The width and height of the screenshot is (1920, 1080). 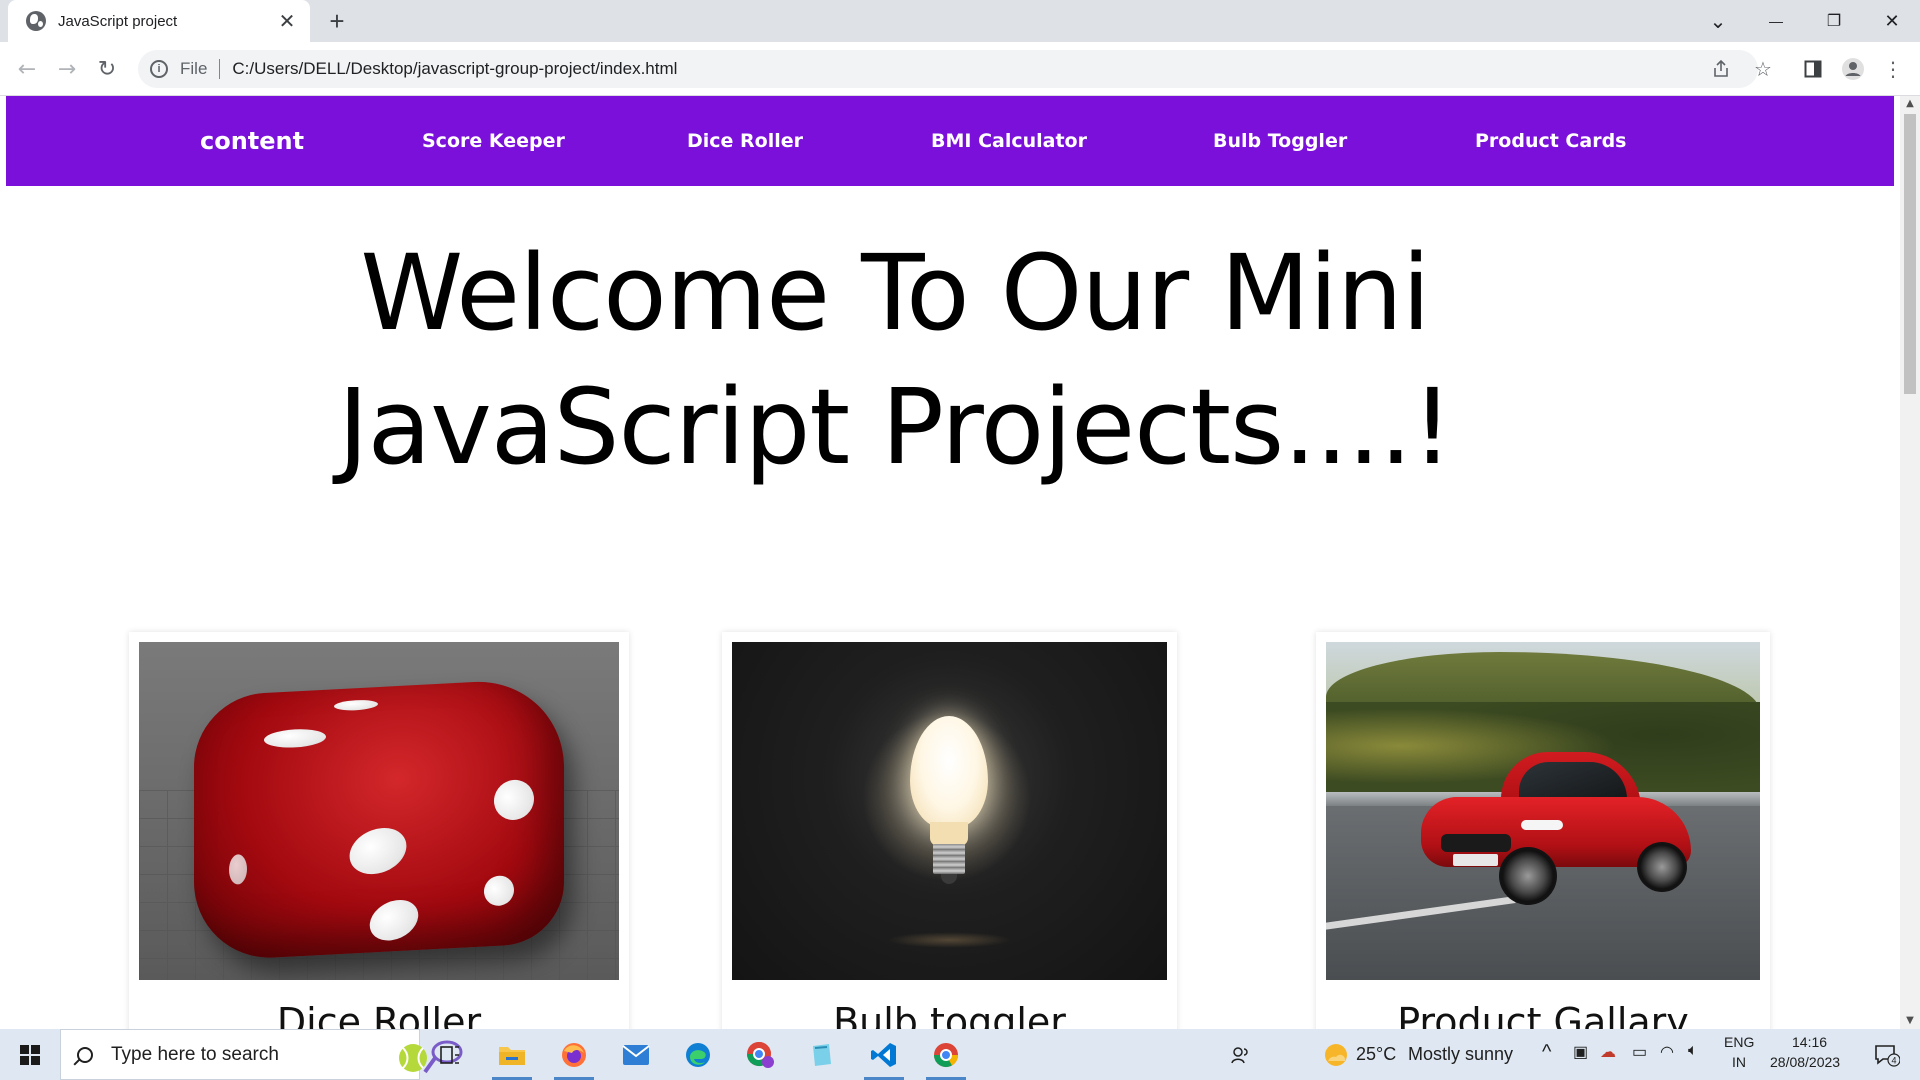 What do you see at coordinates (1813, 69) in the screenshot?
I see `side-panel-icon` at bounding box center [1813, 69].